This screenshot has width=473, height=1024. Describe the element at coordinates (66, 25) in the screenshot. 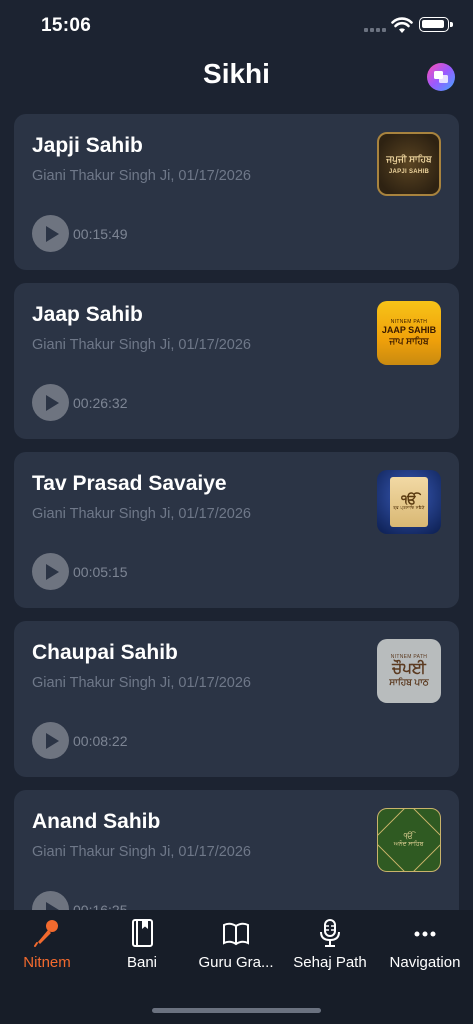

I see `status-time: 15:06` at that location.